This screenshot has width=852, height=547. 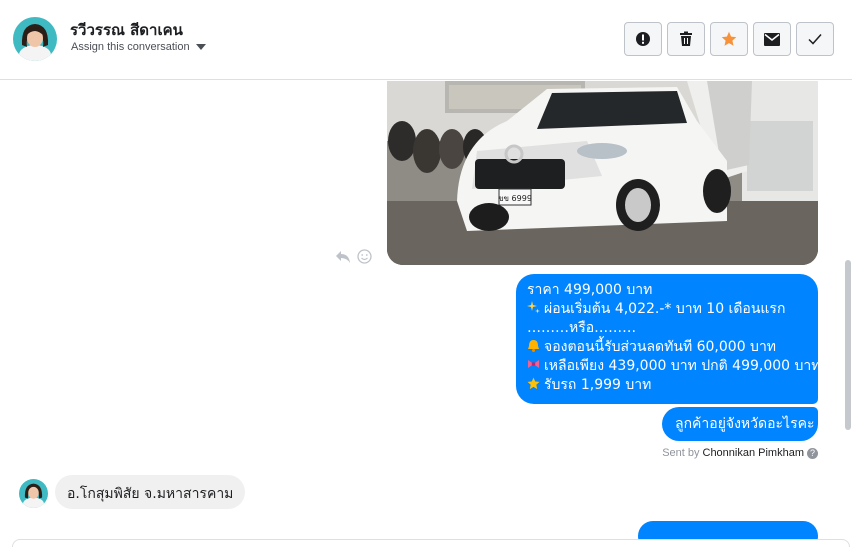 I want to click on message-composer, so click(x=431, y=543).